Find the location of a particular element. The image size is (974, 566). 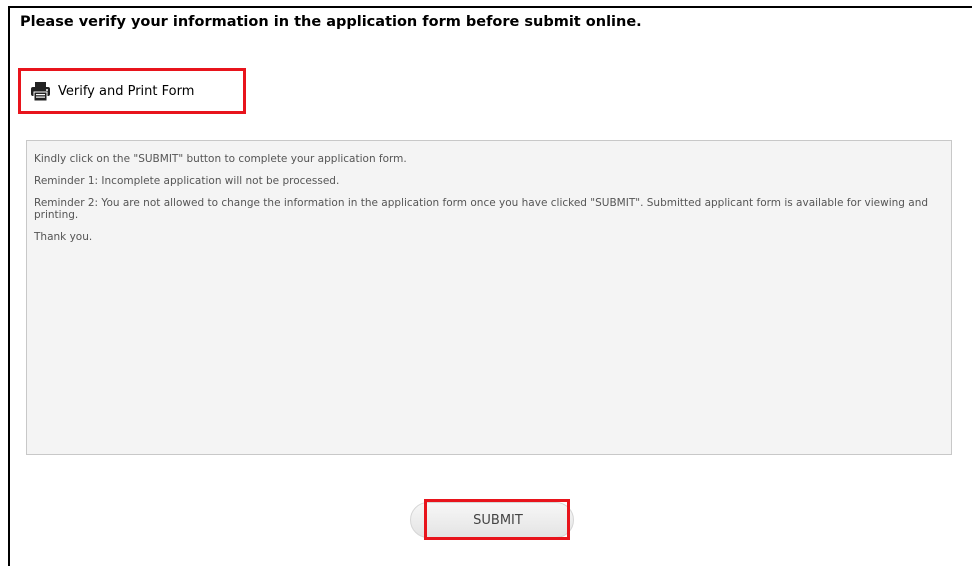

verify-print-form-label: Verify and Print Form is located at coordinates (126, 91).